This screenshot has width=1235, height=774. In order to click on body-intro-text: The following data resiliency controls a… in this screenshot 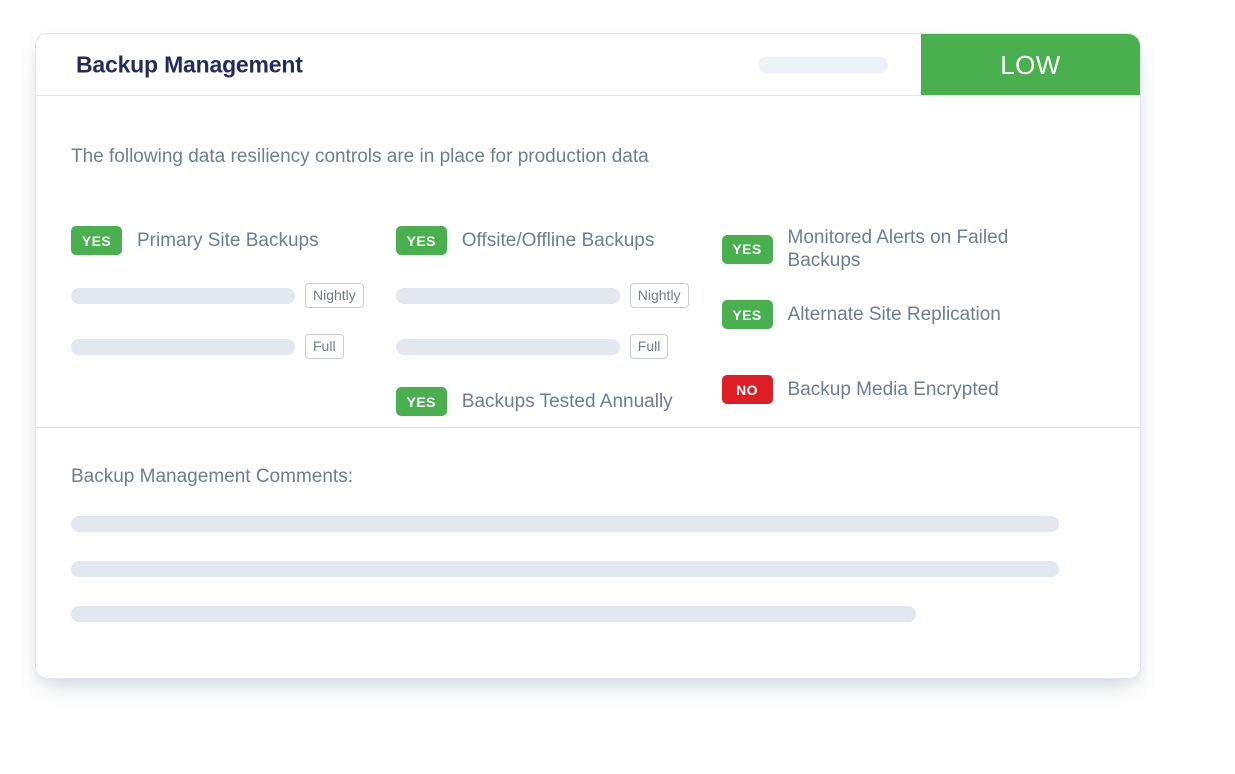, I will do `click(360, 156)`.